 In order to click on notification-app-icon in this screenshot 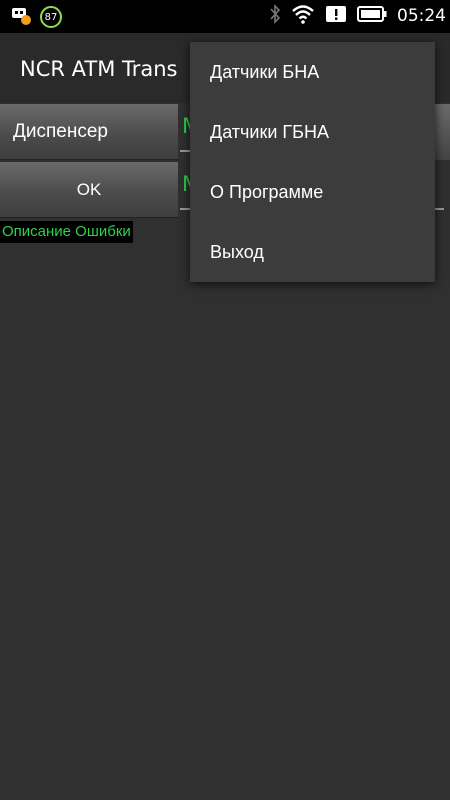, I will do `click(21, 17)`.